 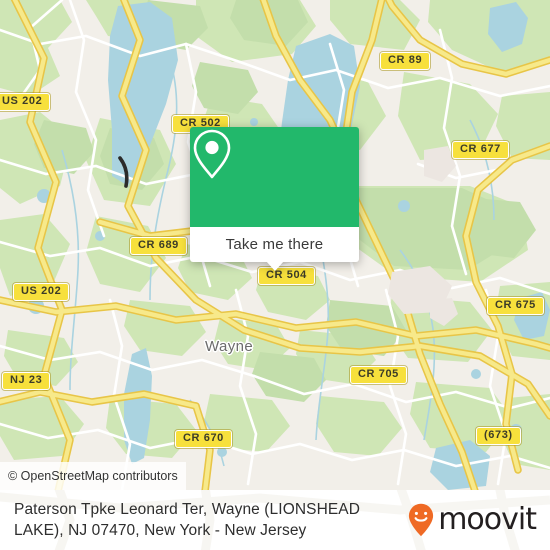 I want to click on moovit-logo: moovit, so click(x=472, y=519).